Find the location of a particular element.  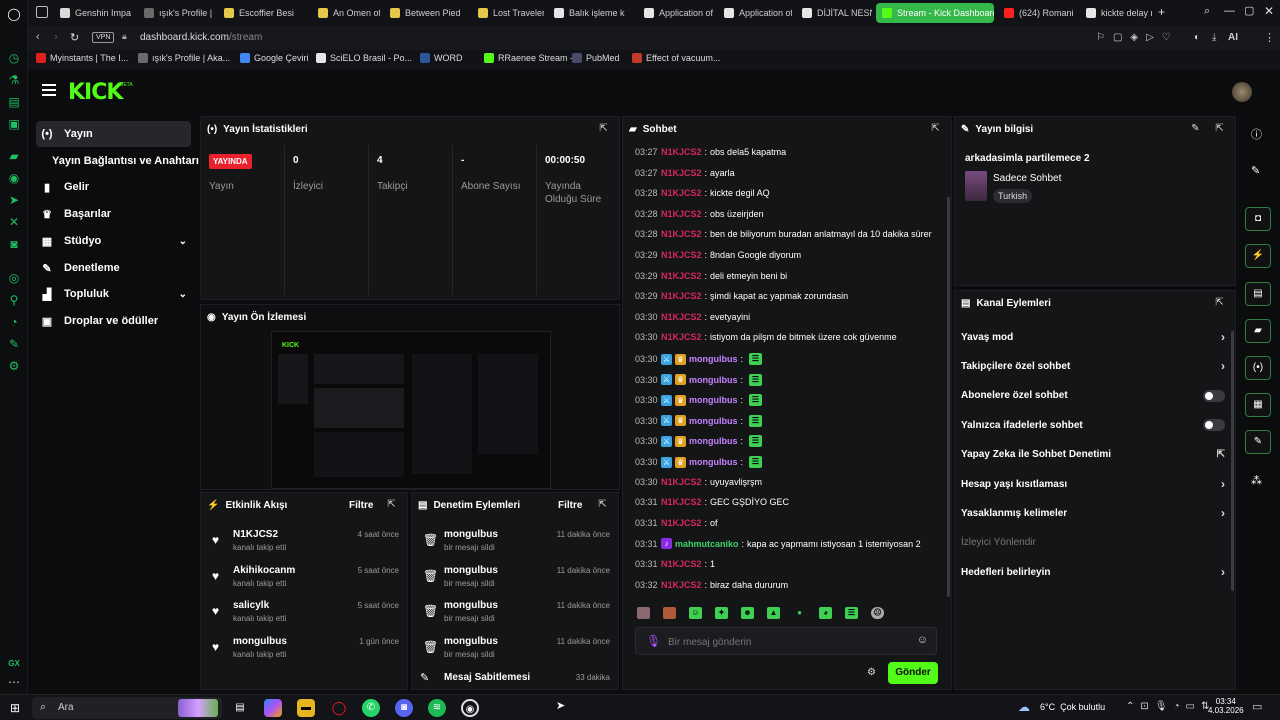

weather-text: 6°C Çok bulutlu is located at coordinates (1072, 707).